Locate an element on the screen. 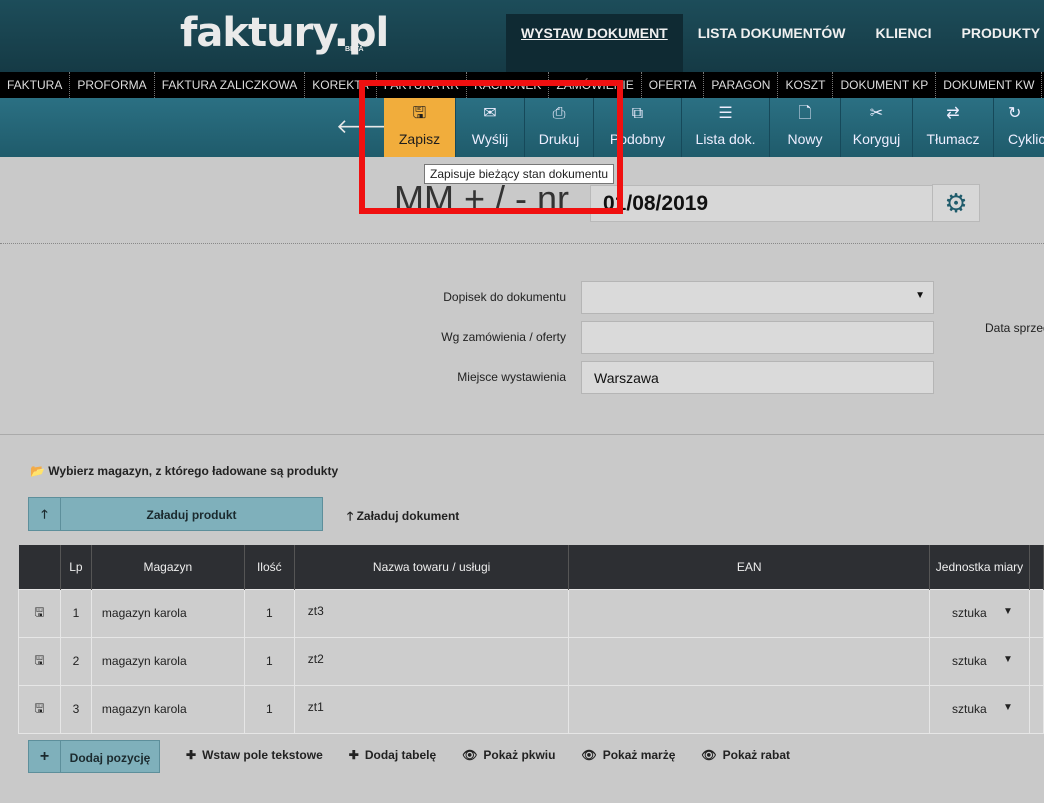  nav-clients: KLIENCI is located at coordinates (904, 43).